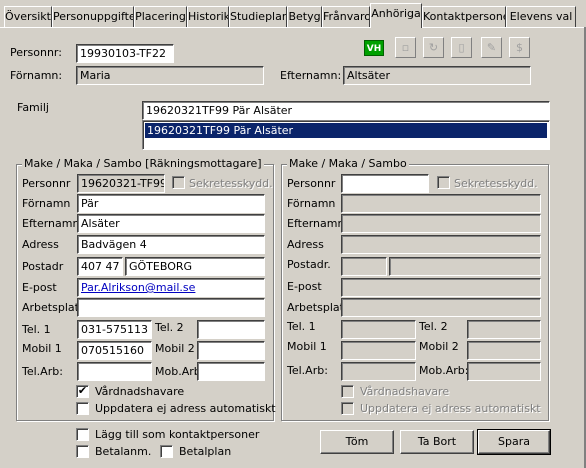 This screenshot has width=586, height=468. I want to click on left-mobil1-field: 070515160, so click(114, 350).